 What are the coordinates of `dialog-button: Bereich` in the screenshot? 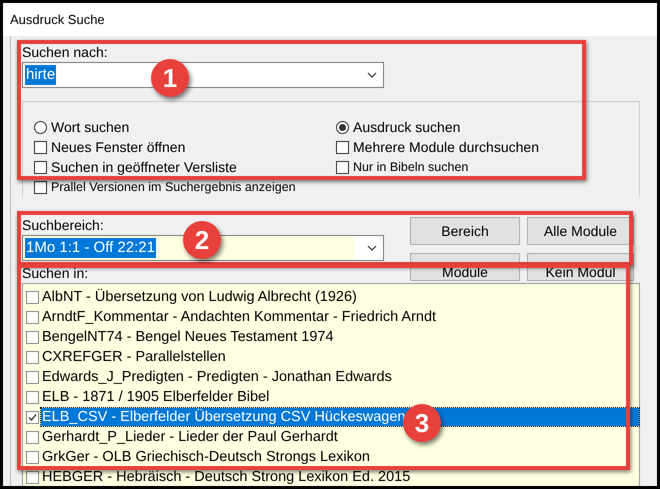 It's located at (465, 231).